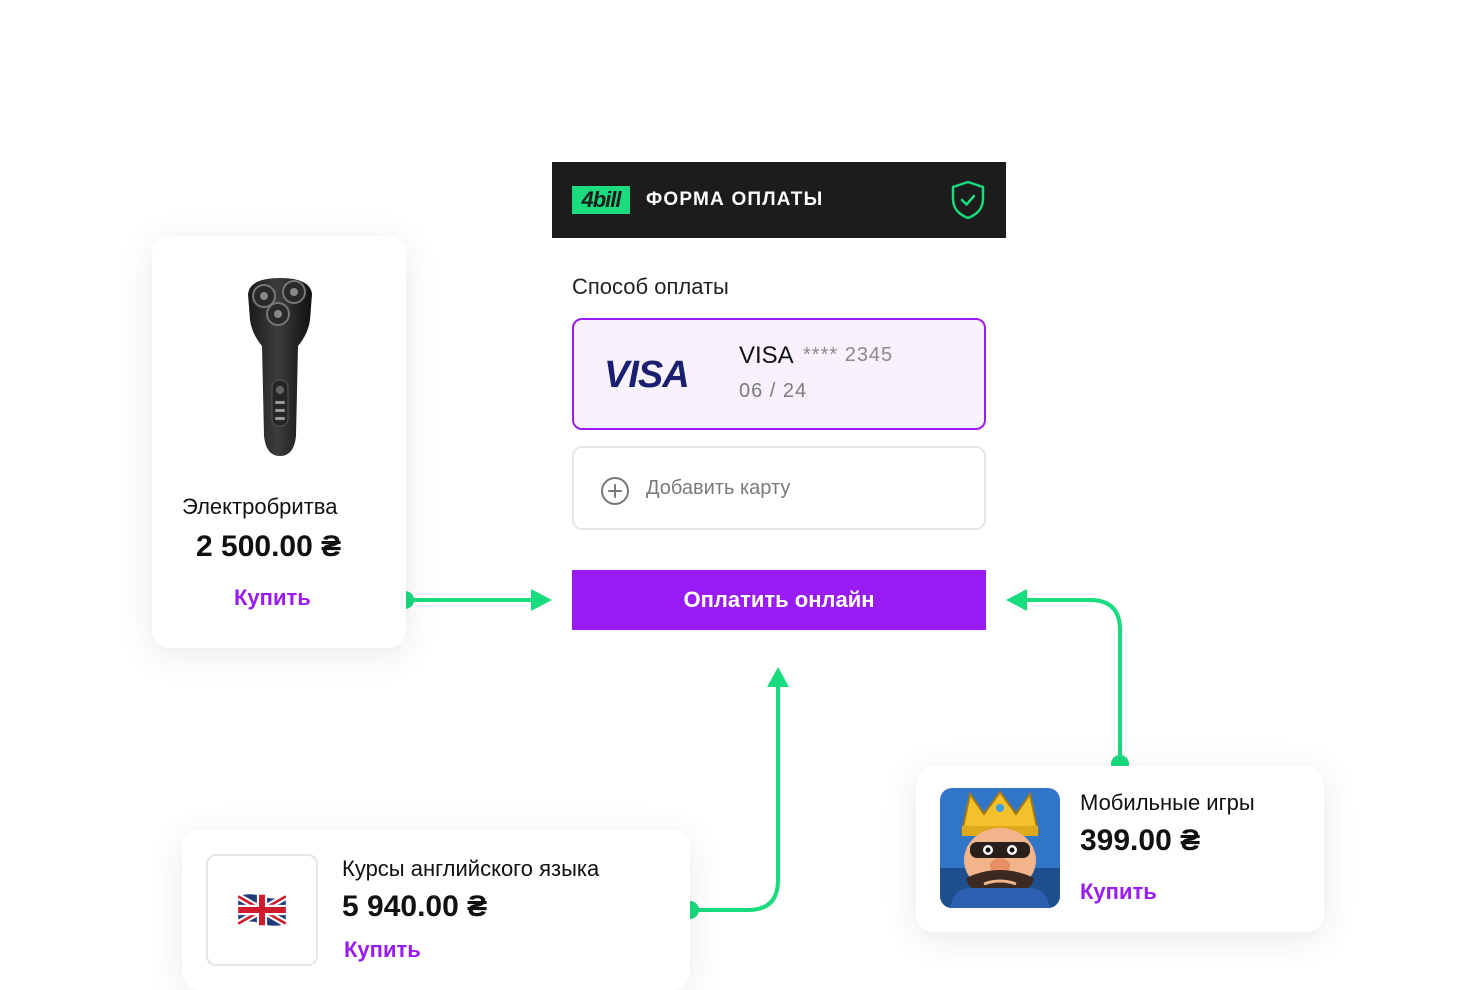 Image resolution: width=1480 pixels, height=990 pixels. I want to click on card-brand-name: VISA, so click(766, 355).